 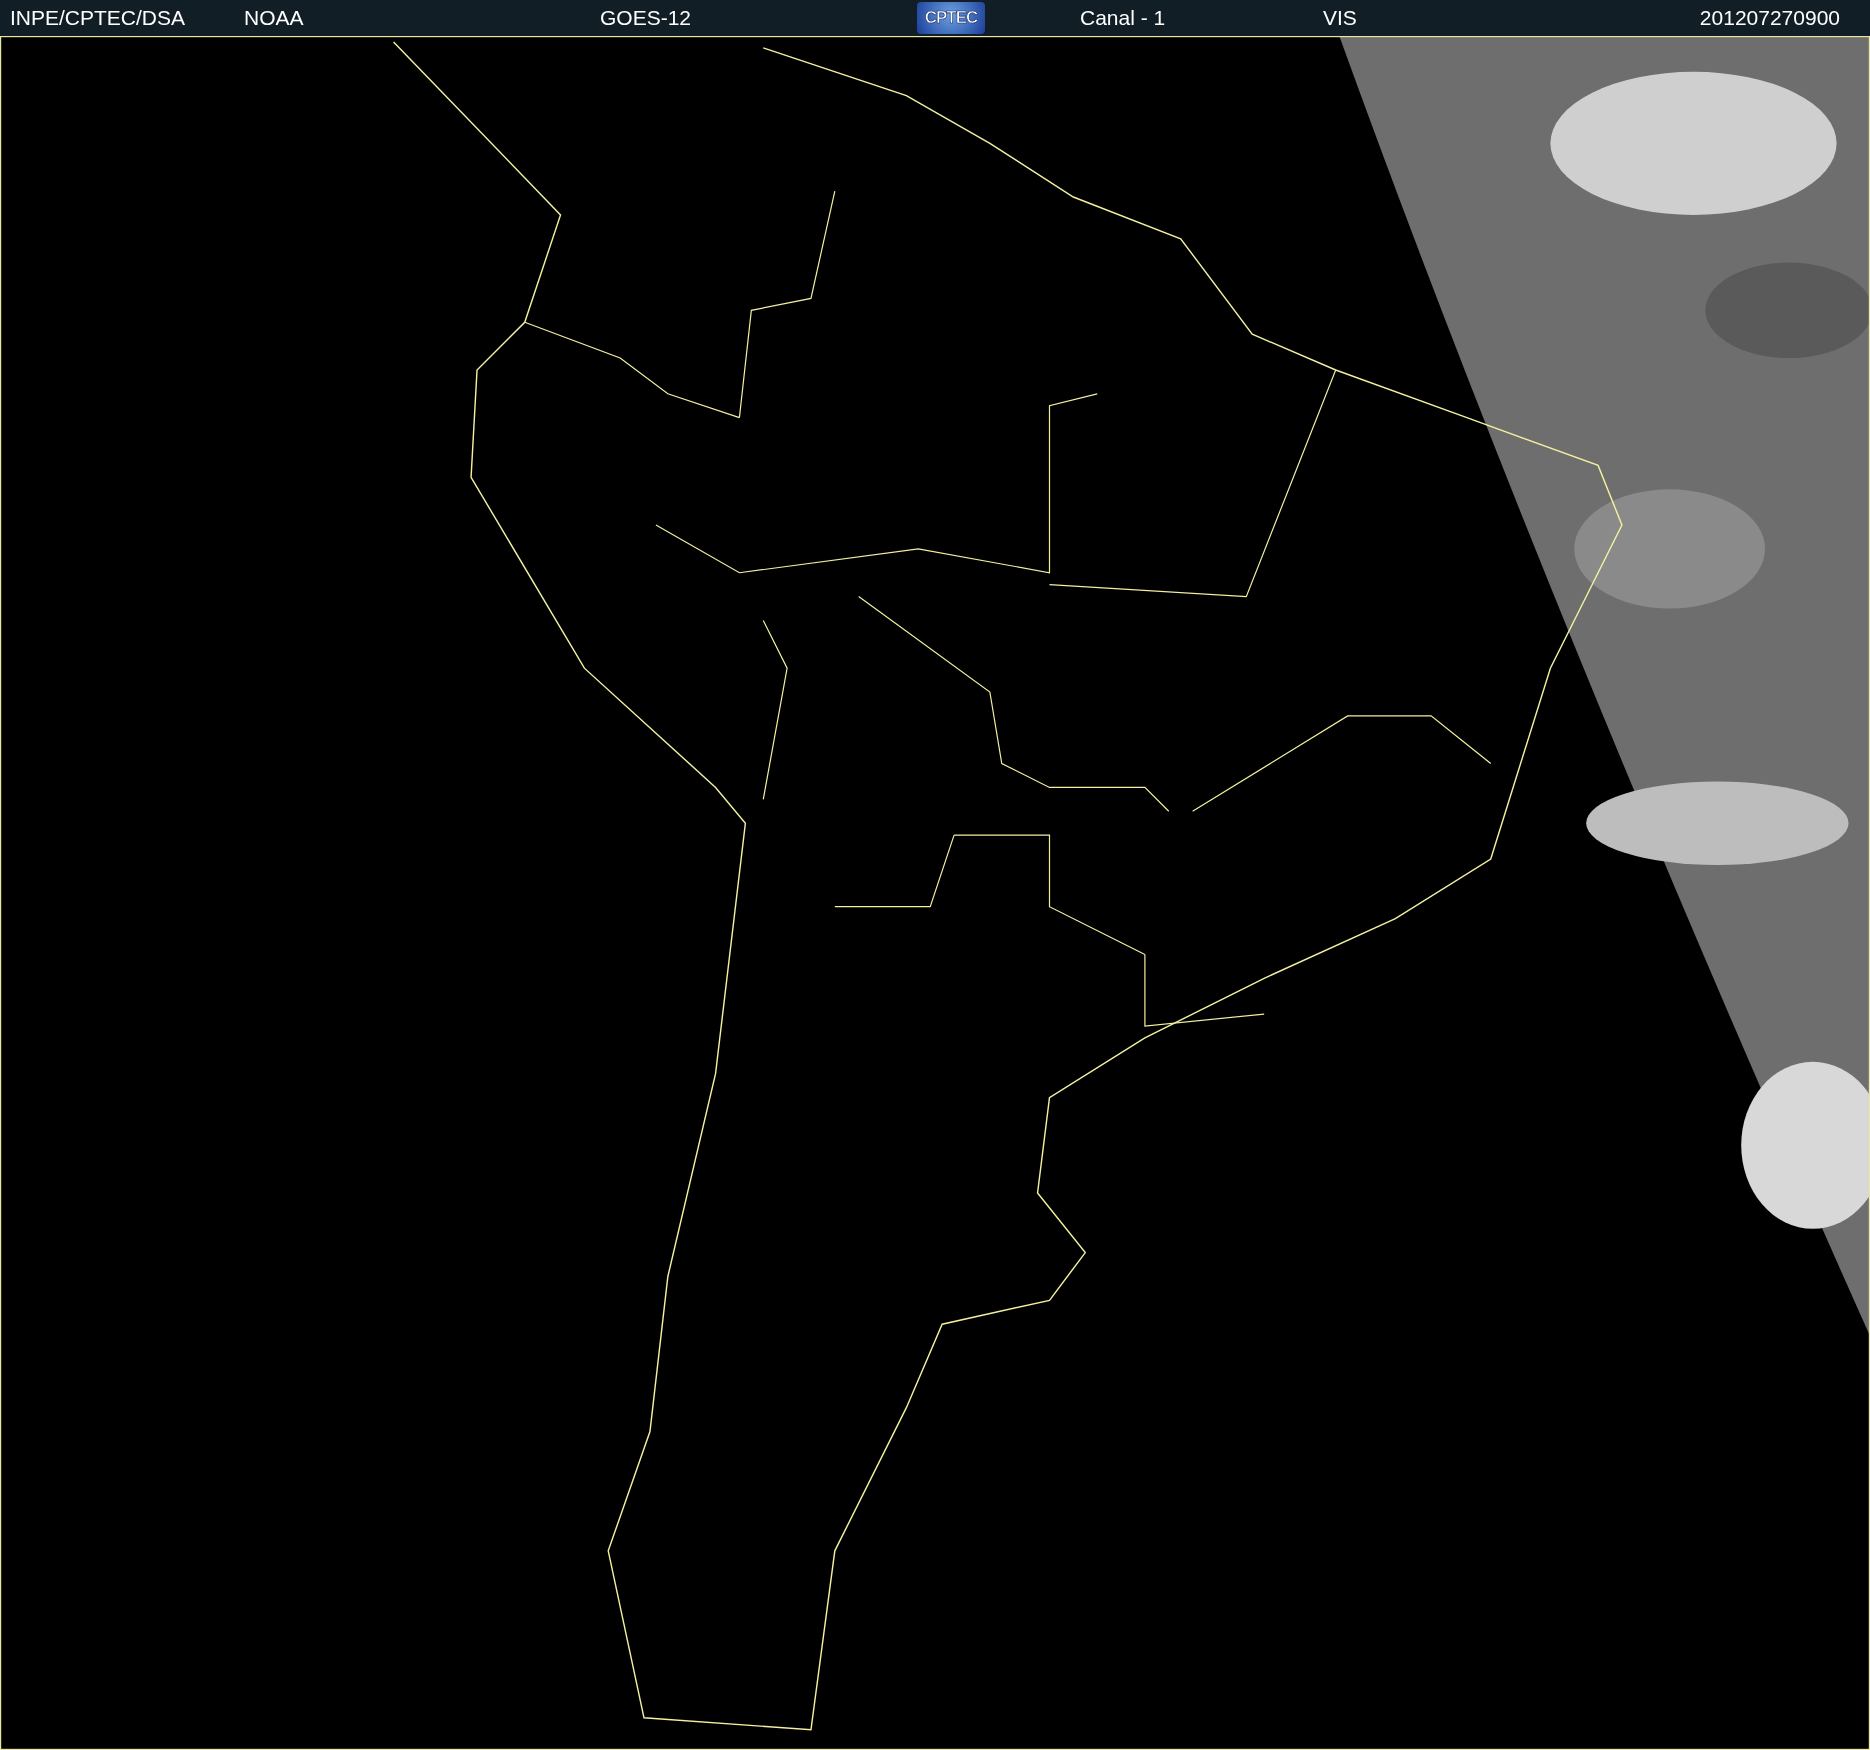 What do you see at coordinates (646, 18) in the screenshot?
I see `header-label: GOES-12` at bounding box center [646, 18].